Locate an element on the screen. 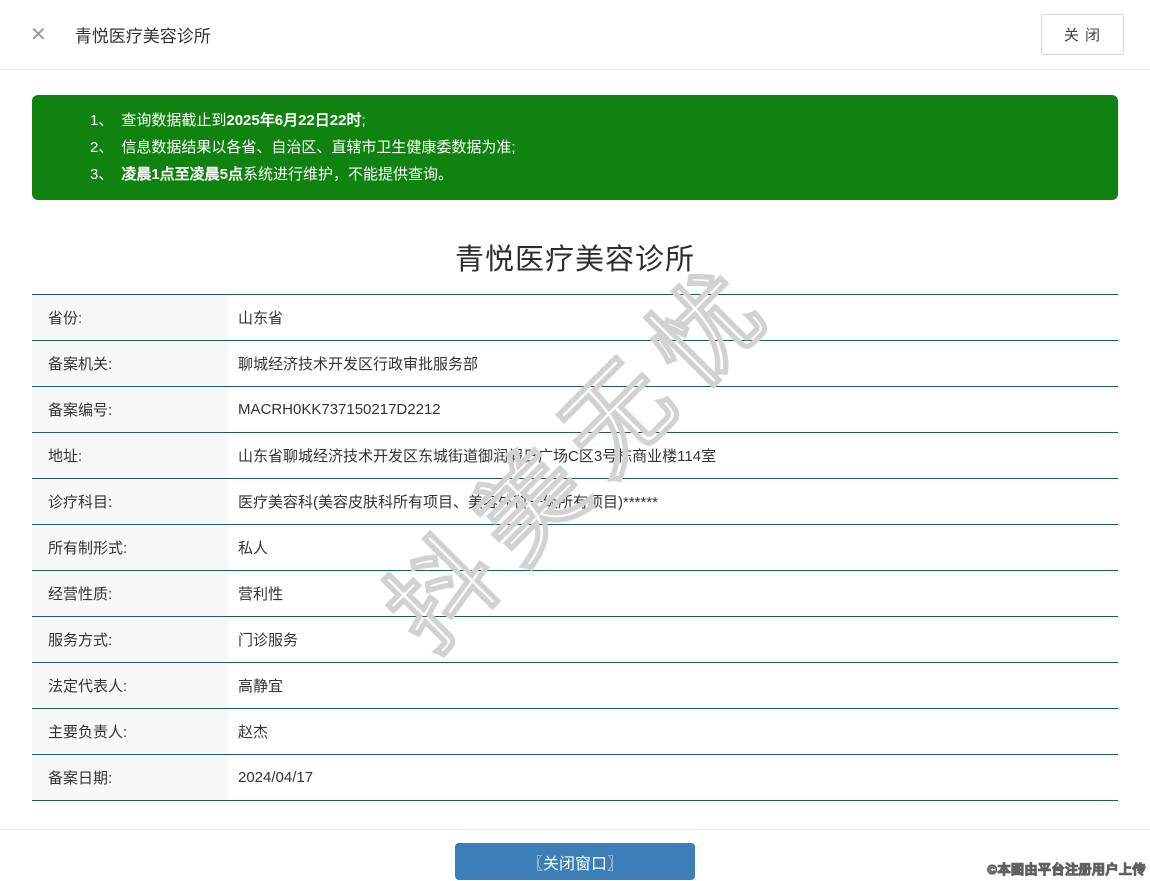  row-label: 省份: is located at coordinates (130, 317).